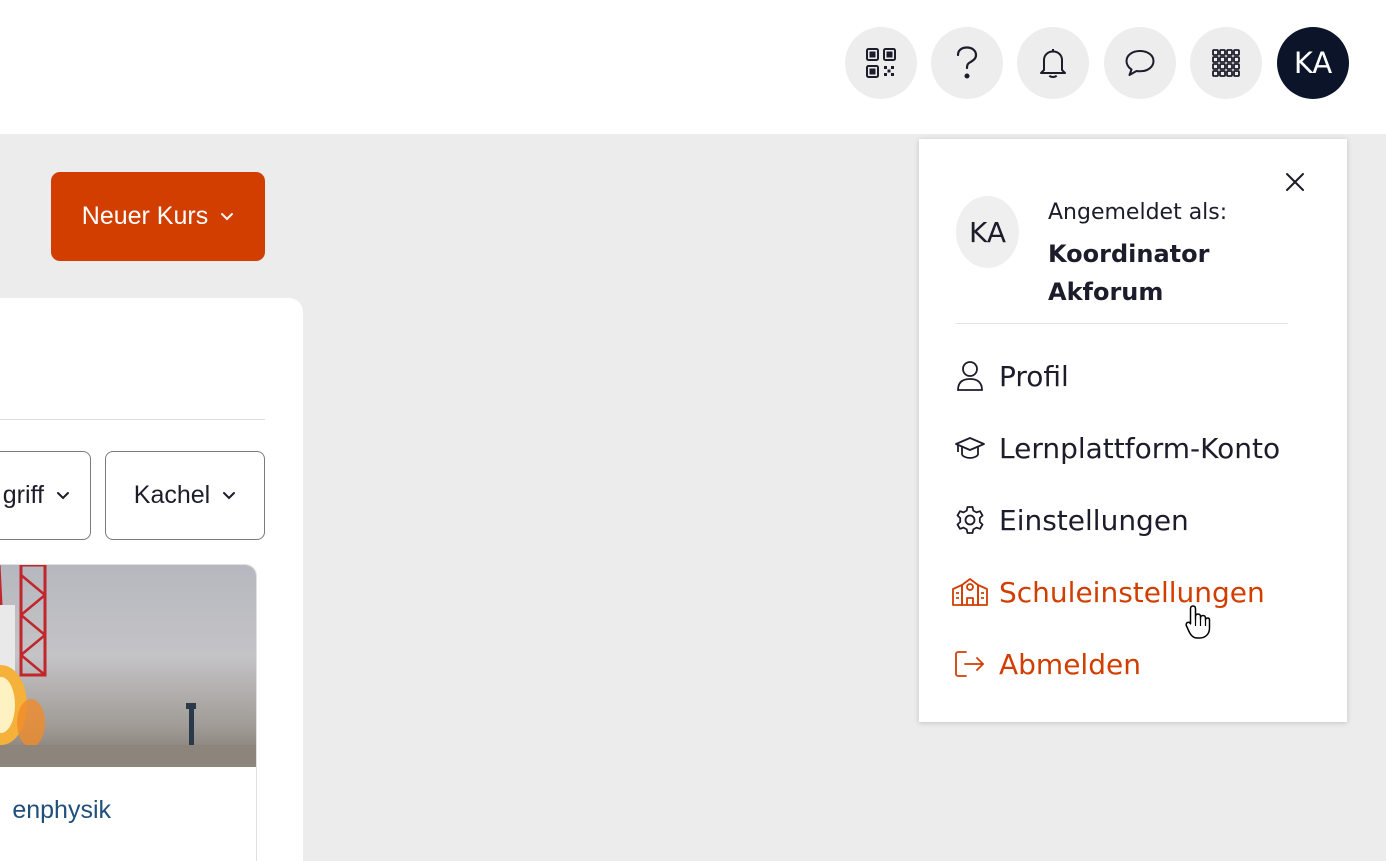 The width and height of the screenshot is (1386, 861). What do you see at coordinates (132, 419) in the screenshot?
I see `panel-divider` at bounding box center [132, 419].